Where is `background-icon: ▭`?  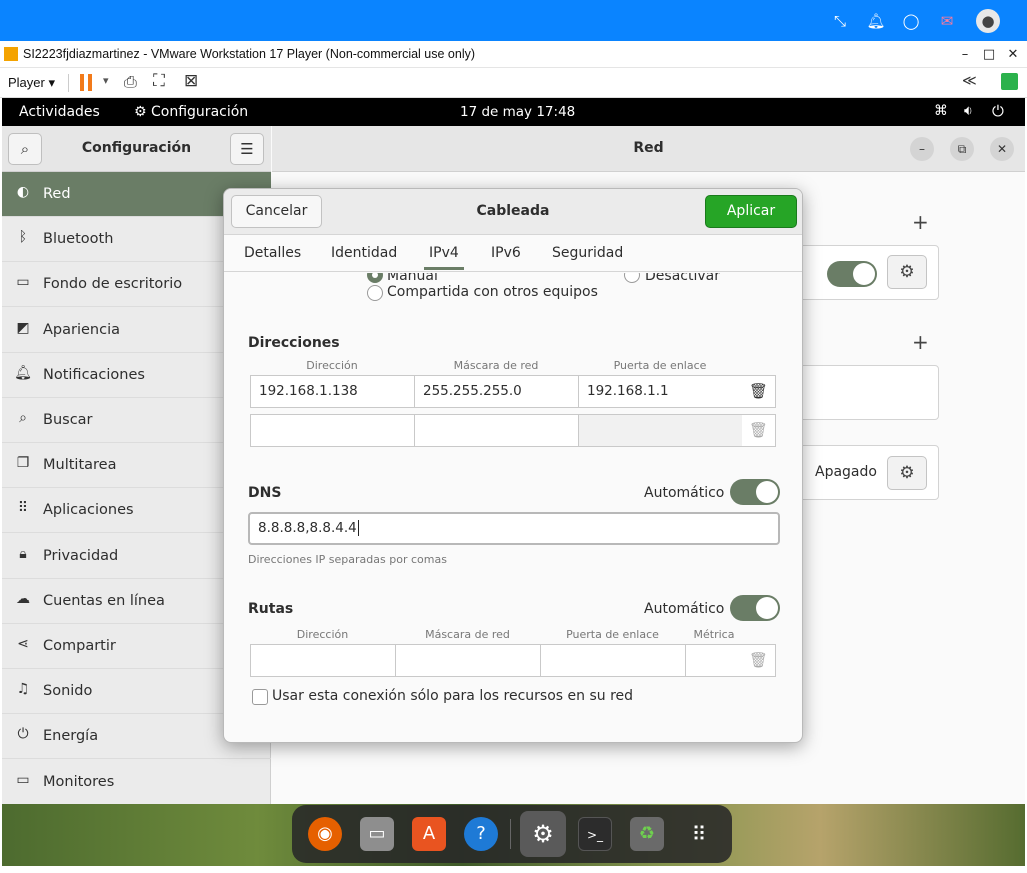 background-icon: ▭ is located at coordinates (23, 282).